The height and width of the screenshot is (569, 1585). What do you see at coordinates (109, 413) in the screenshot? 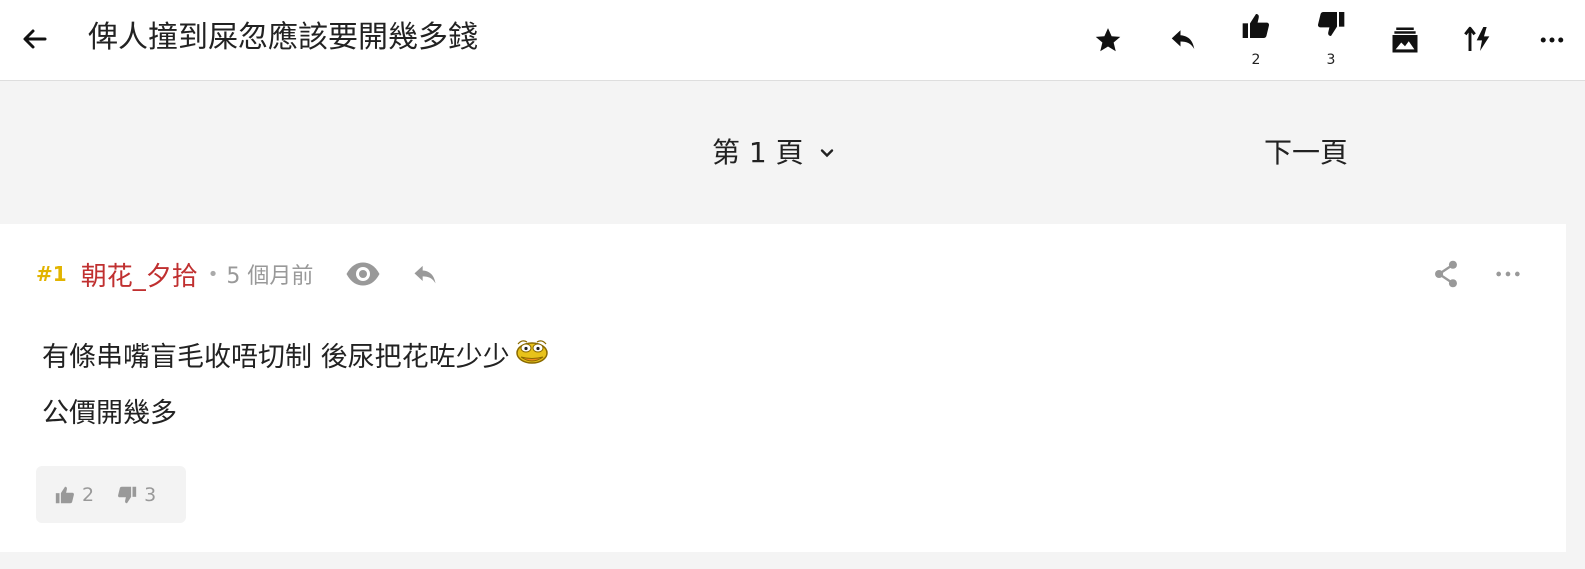
I see `post-text-line-2: 公價開幾多` at bounding box center [109, 413].